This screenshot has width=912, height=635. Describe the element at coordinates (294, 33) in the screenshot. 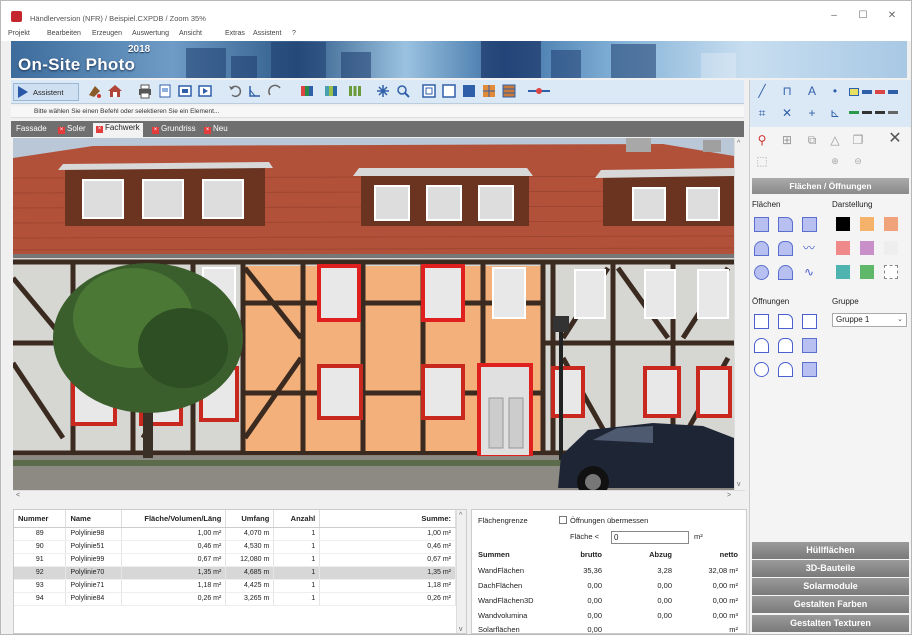

I see `menu-help: ?` at that location.